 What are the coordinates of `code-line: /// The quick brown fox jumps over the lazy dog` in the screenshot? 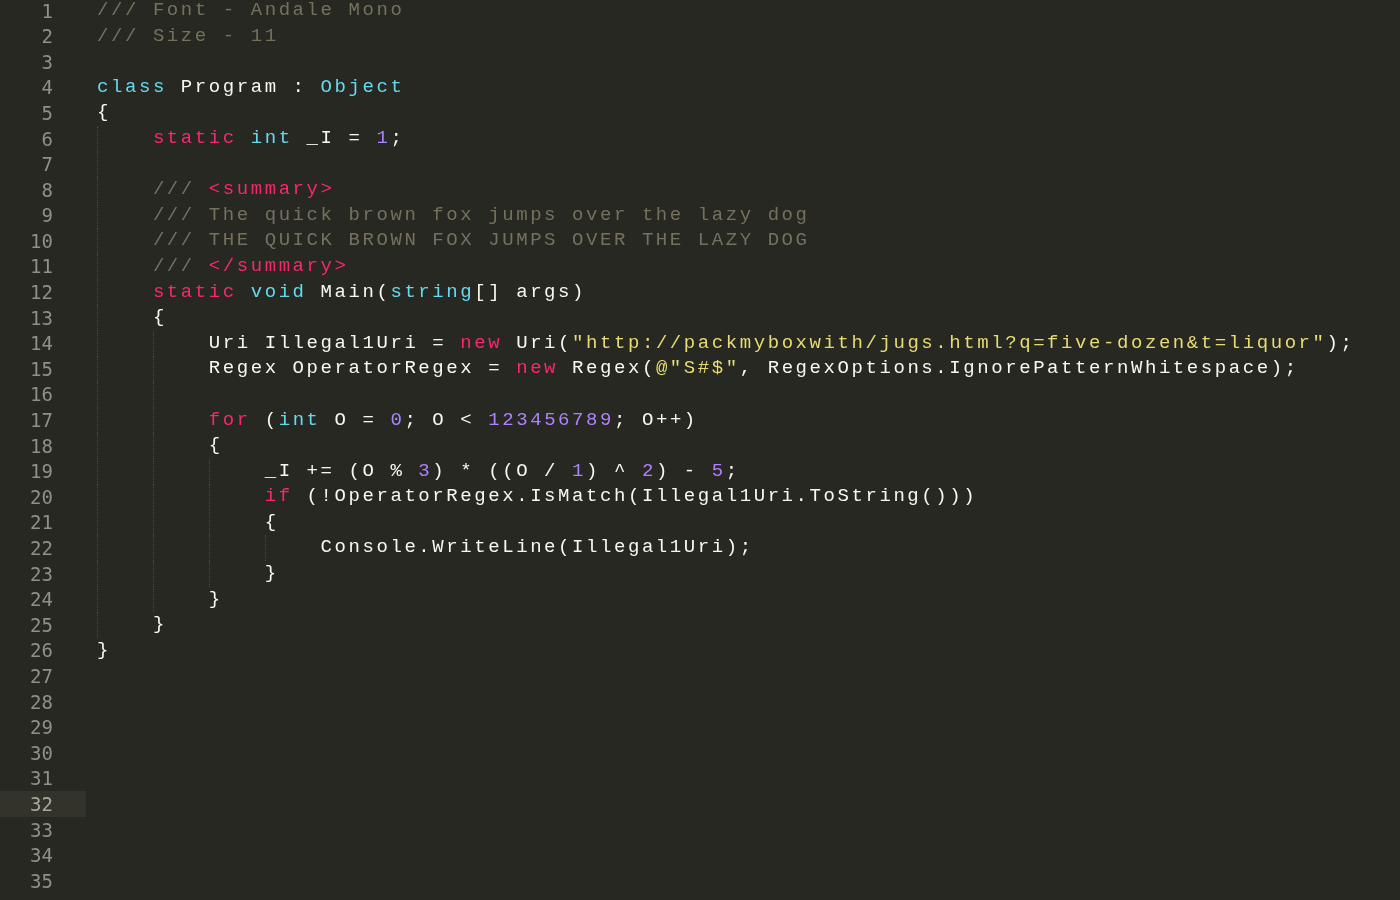 It's located at (480, 215).